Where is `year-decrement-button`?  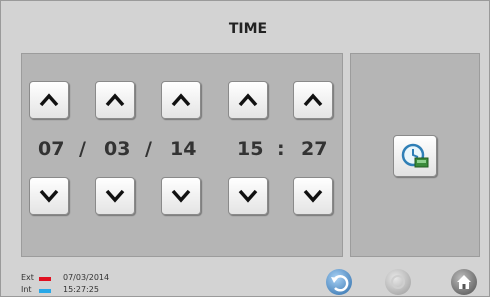
year-decrement-button is located at coordinates (181, 196).